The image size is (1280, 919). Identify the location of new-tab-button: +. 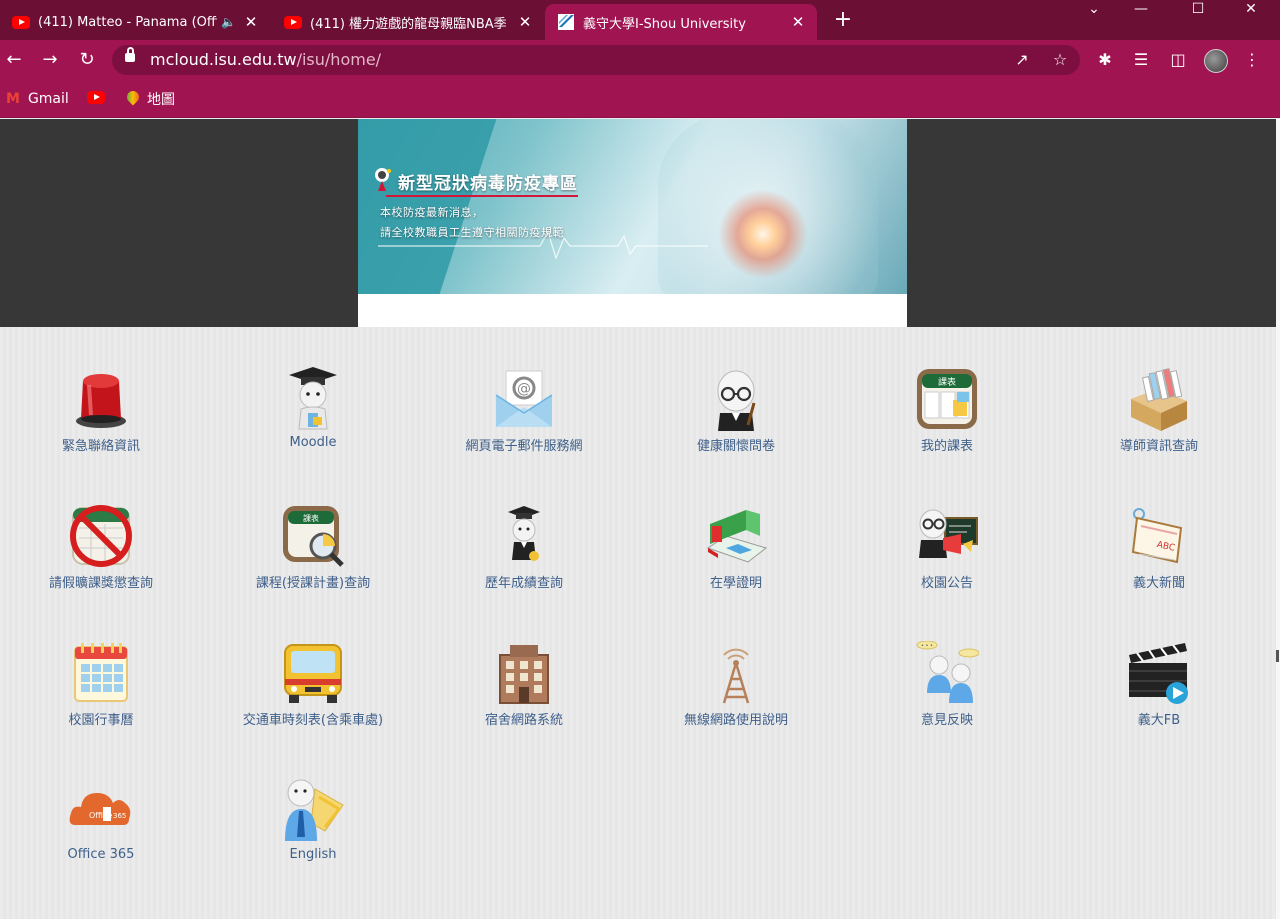
(843, 20).